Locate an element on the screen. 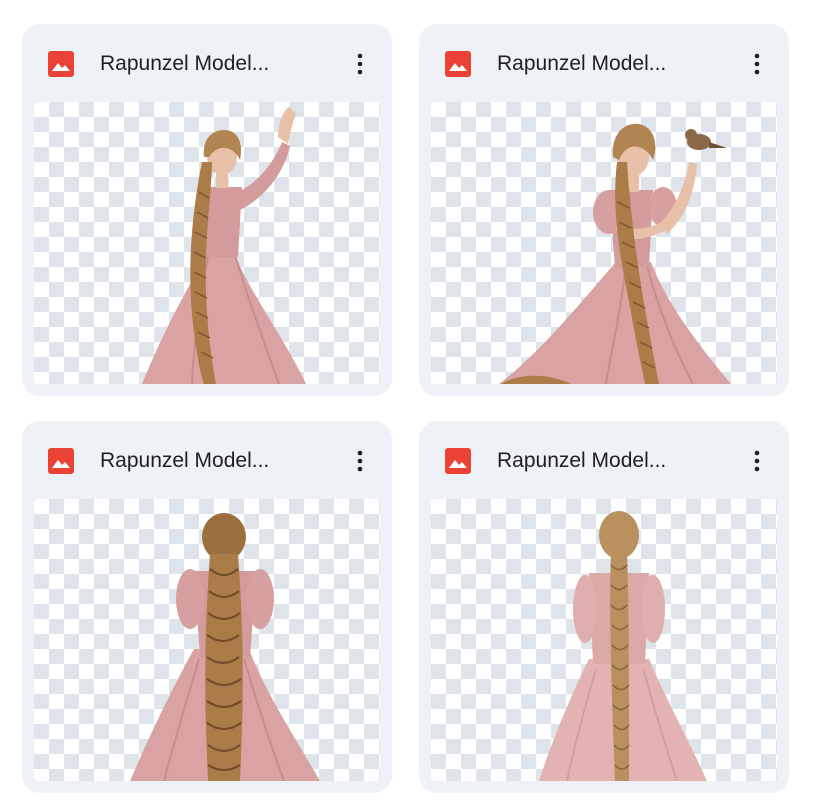  rapunzel-front-bird-image is located at coordinates (615, 253).